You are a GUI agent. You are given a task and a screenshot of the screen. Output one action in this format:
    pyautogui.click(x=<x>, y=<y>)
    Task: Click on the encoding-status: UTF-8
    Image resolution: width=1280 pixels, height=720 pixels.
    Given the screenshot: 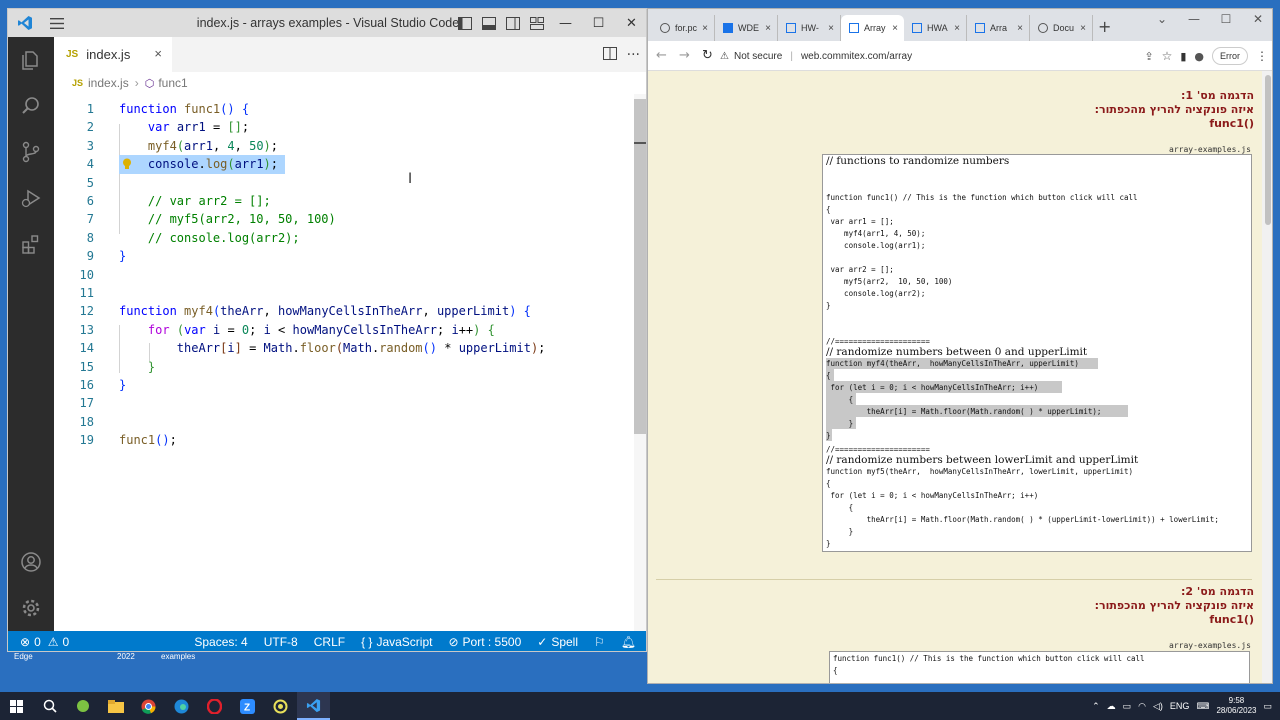 What is the action you would take?
    pyautogui.click(x=281, y=642)
    